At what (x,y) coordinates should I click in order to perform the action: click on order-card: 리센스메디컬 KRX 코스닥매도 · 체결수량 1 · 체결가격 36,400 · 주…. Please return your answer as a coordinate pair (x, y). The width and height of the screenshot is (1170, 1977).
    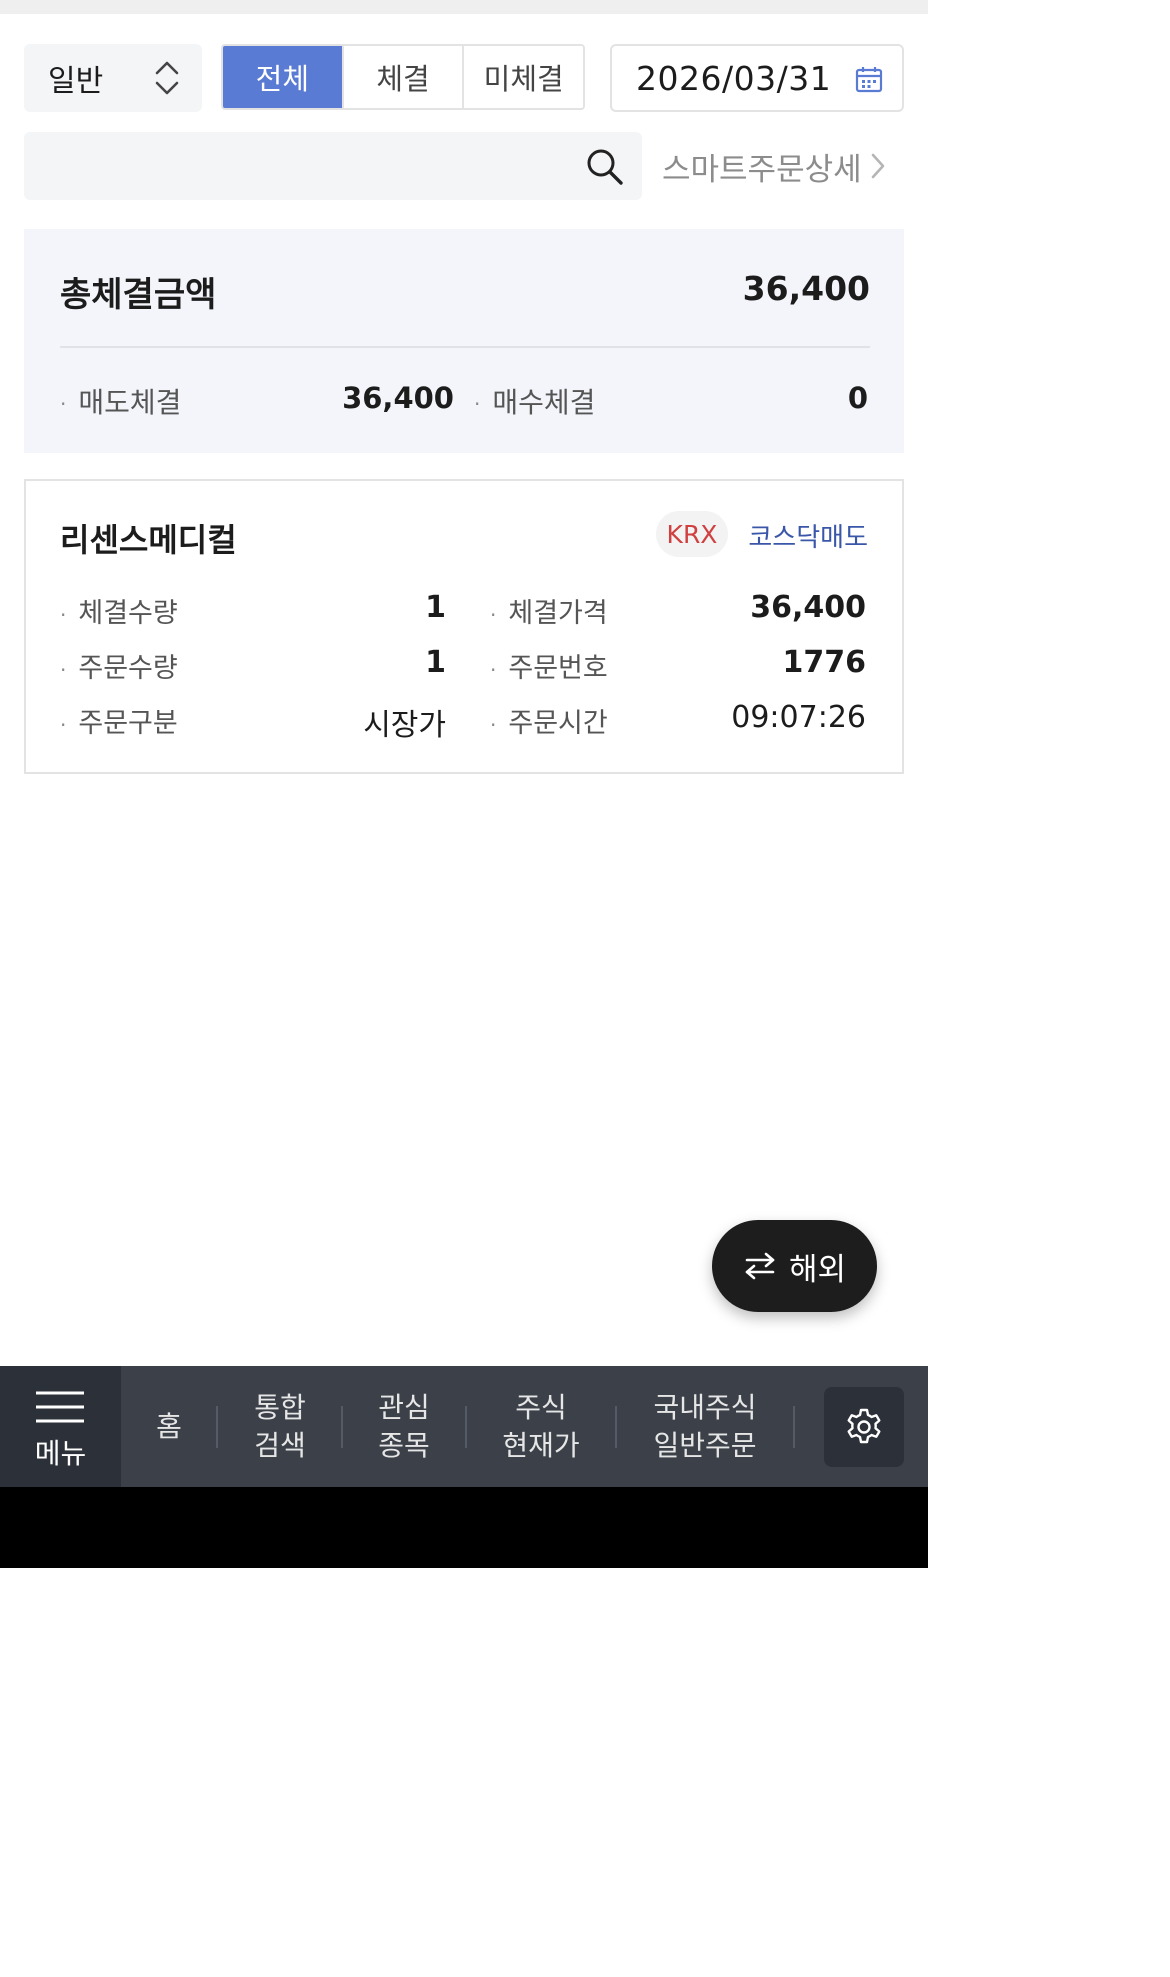
    Looking at the image, I should click on (464, 626).